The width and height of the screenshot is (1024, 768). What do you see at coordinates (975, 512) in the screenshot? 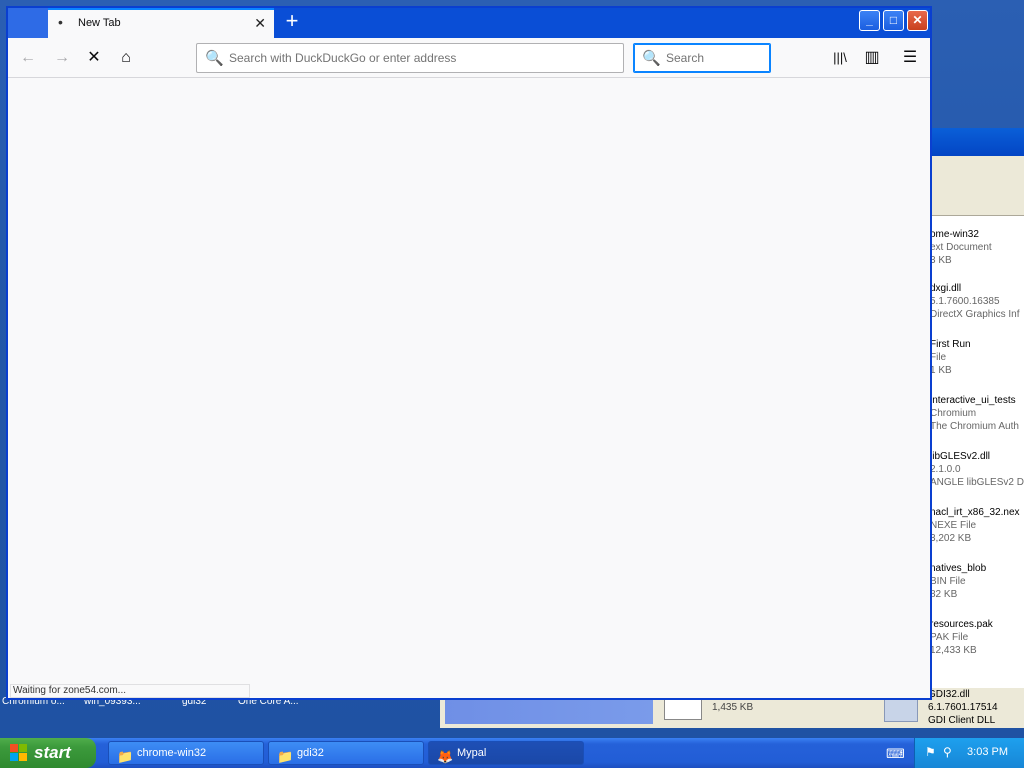
I see `file-name: nacl_irt_x86_32.nex` at bounding box center [975, 512].